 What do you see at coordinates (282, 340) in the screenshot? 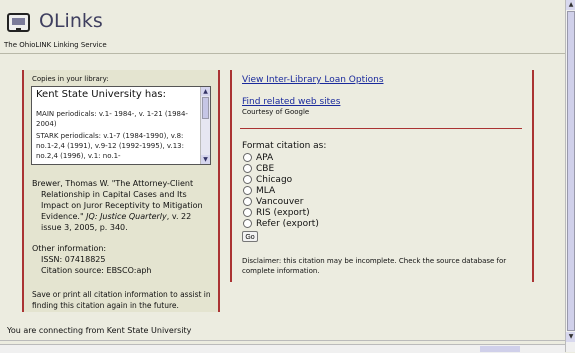
I see `footer-divider` at bounding box center [282, 340].